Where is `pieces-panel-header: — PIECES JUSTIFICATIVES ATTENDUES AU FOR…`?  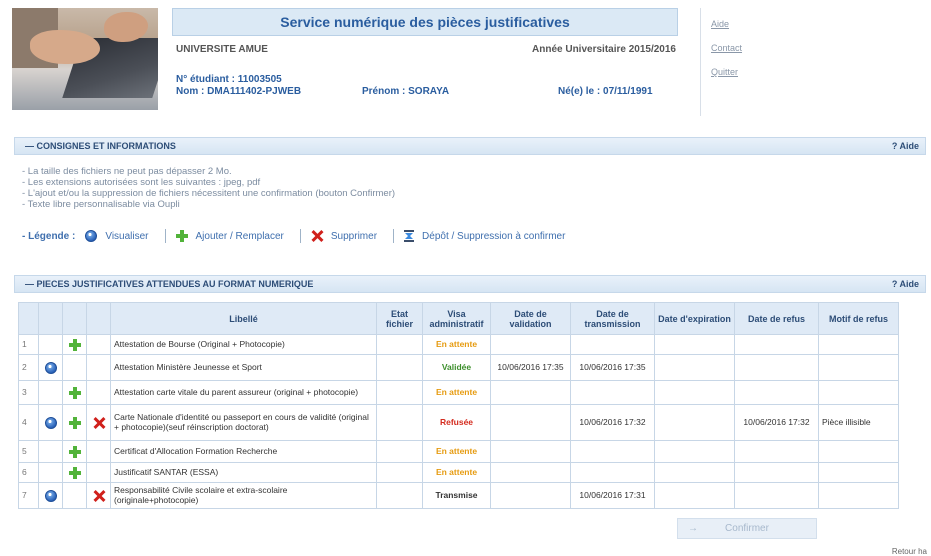 pieces-panel-header: — PIECES JUSTIFICATIVES ATTENDUES AU FOR… is located at coordinates (470, 284).